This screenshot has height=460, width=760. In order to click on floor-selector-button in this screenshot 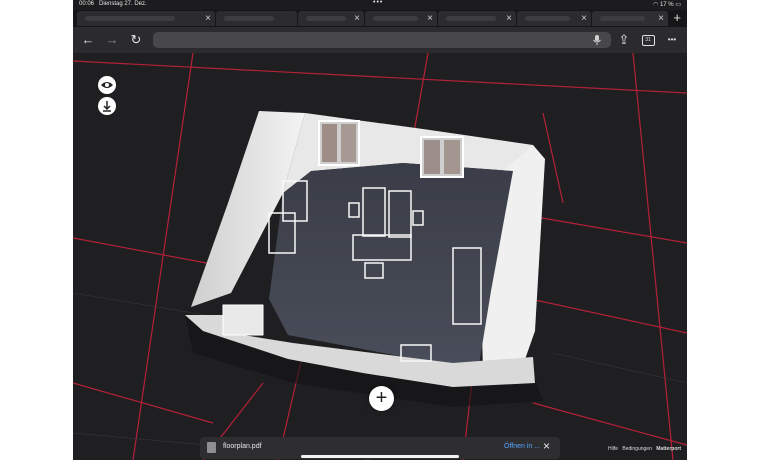, I will do `click(107, 106)`.